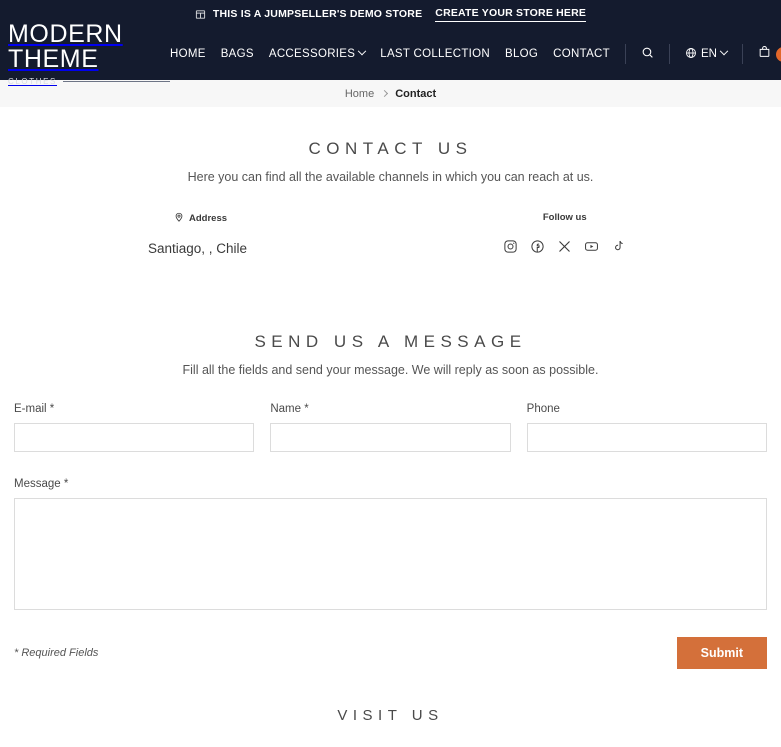 This screenshot has width=781, height=747. Describe the element at coordinates (778, 54) in the screenshot. I see `cart-count-badge: 3` at that location.